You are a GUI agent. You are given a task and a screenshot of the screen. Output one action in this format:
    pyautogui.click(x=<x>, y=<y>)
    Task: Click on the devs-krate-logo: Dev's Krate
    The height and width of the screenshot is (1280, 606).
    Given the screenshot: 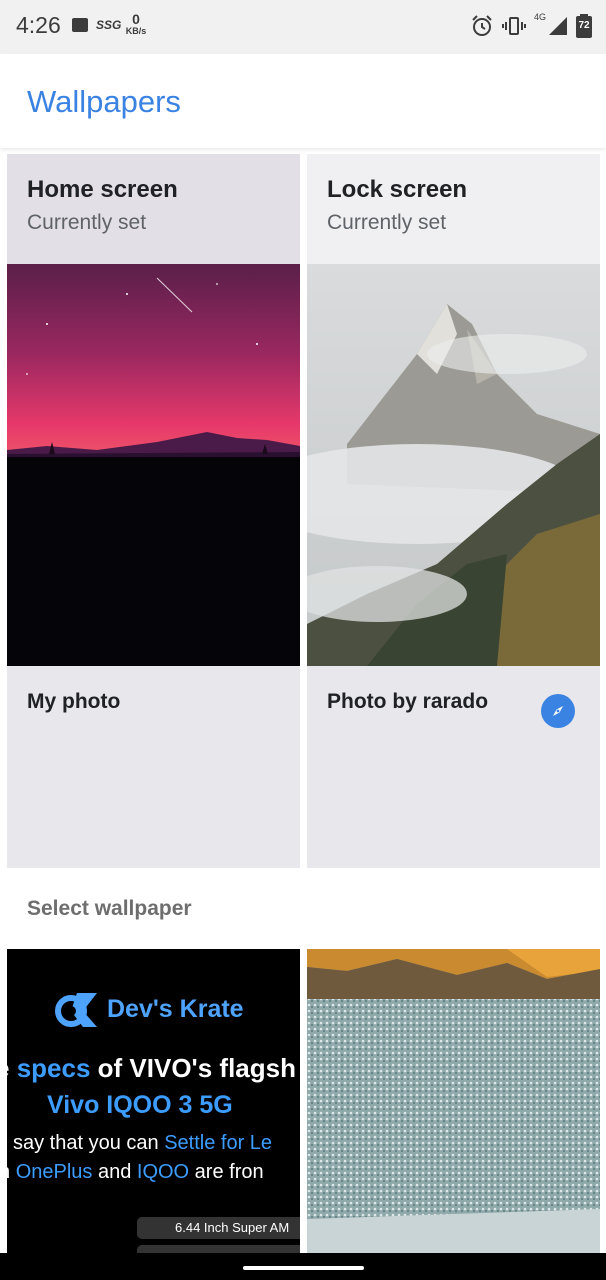 What is the action you would take?
    pyautogui.click(x=148, y=1009)
    